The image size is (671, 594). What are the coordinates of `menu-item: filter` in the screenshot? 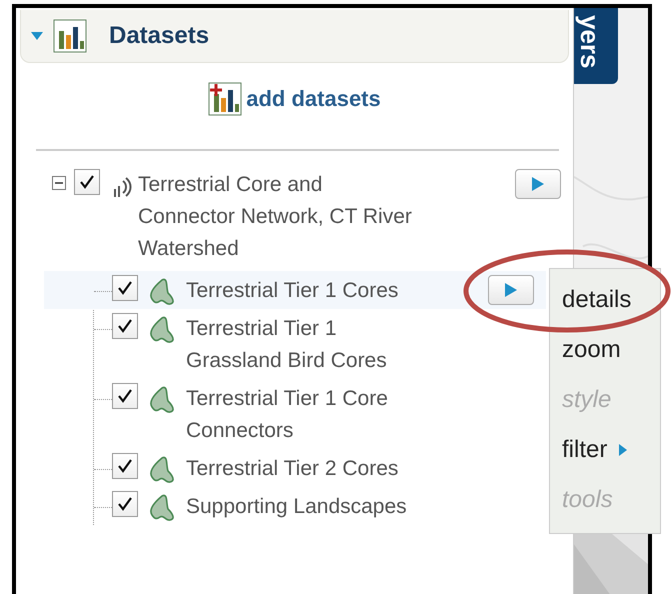 It's located at (605, 450).